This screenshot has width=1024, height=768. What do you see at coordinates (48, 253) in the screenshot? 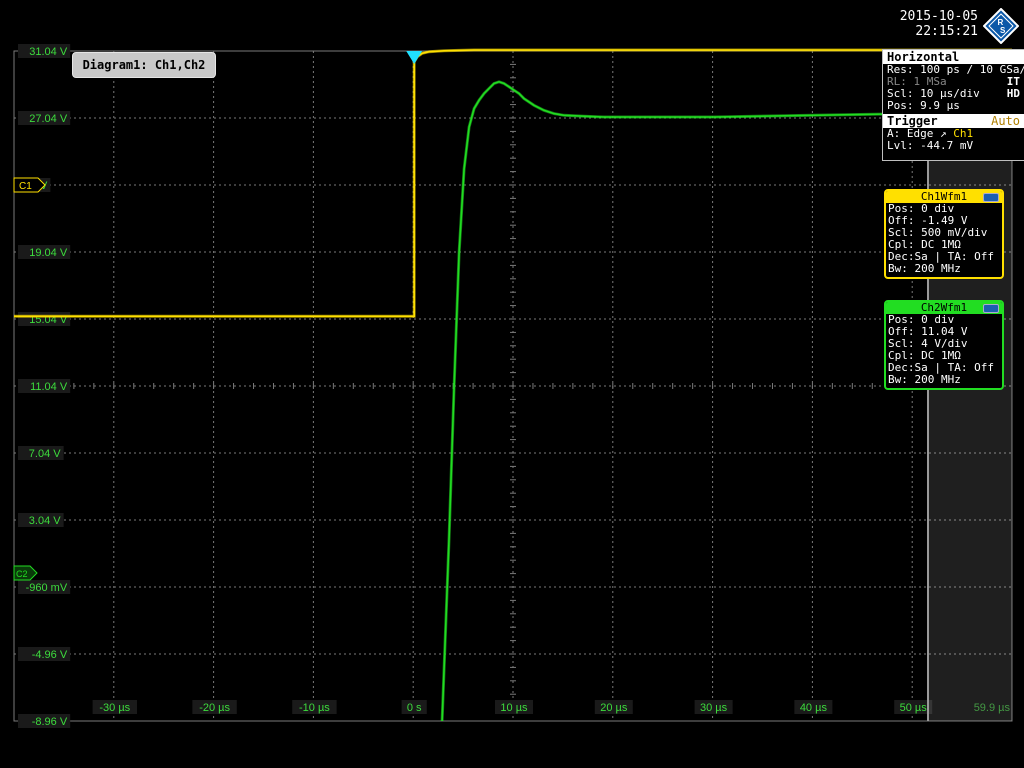
I see `y-tick-label: 19.04 V` at bounding box center [48, 253].